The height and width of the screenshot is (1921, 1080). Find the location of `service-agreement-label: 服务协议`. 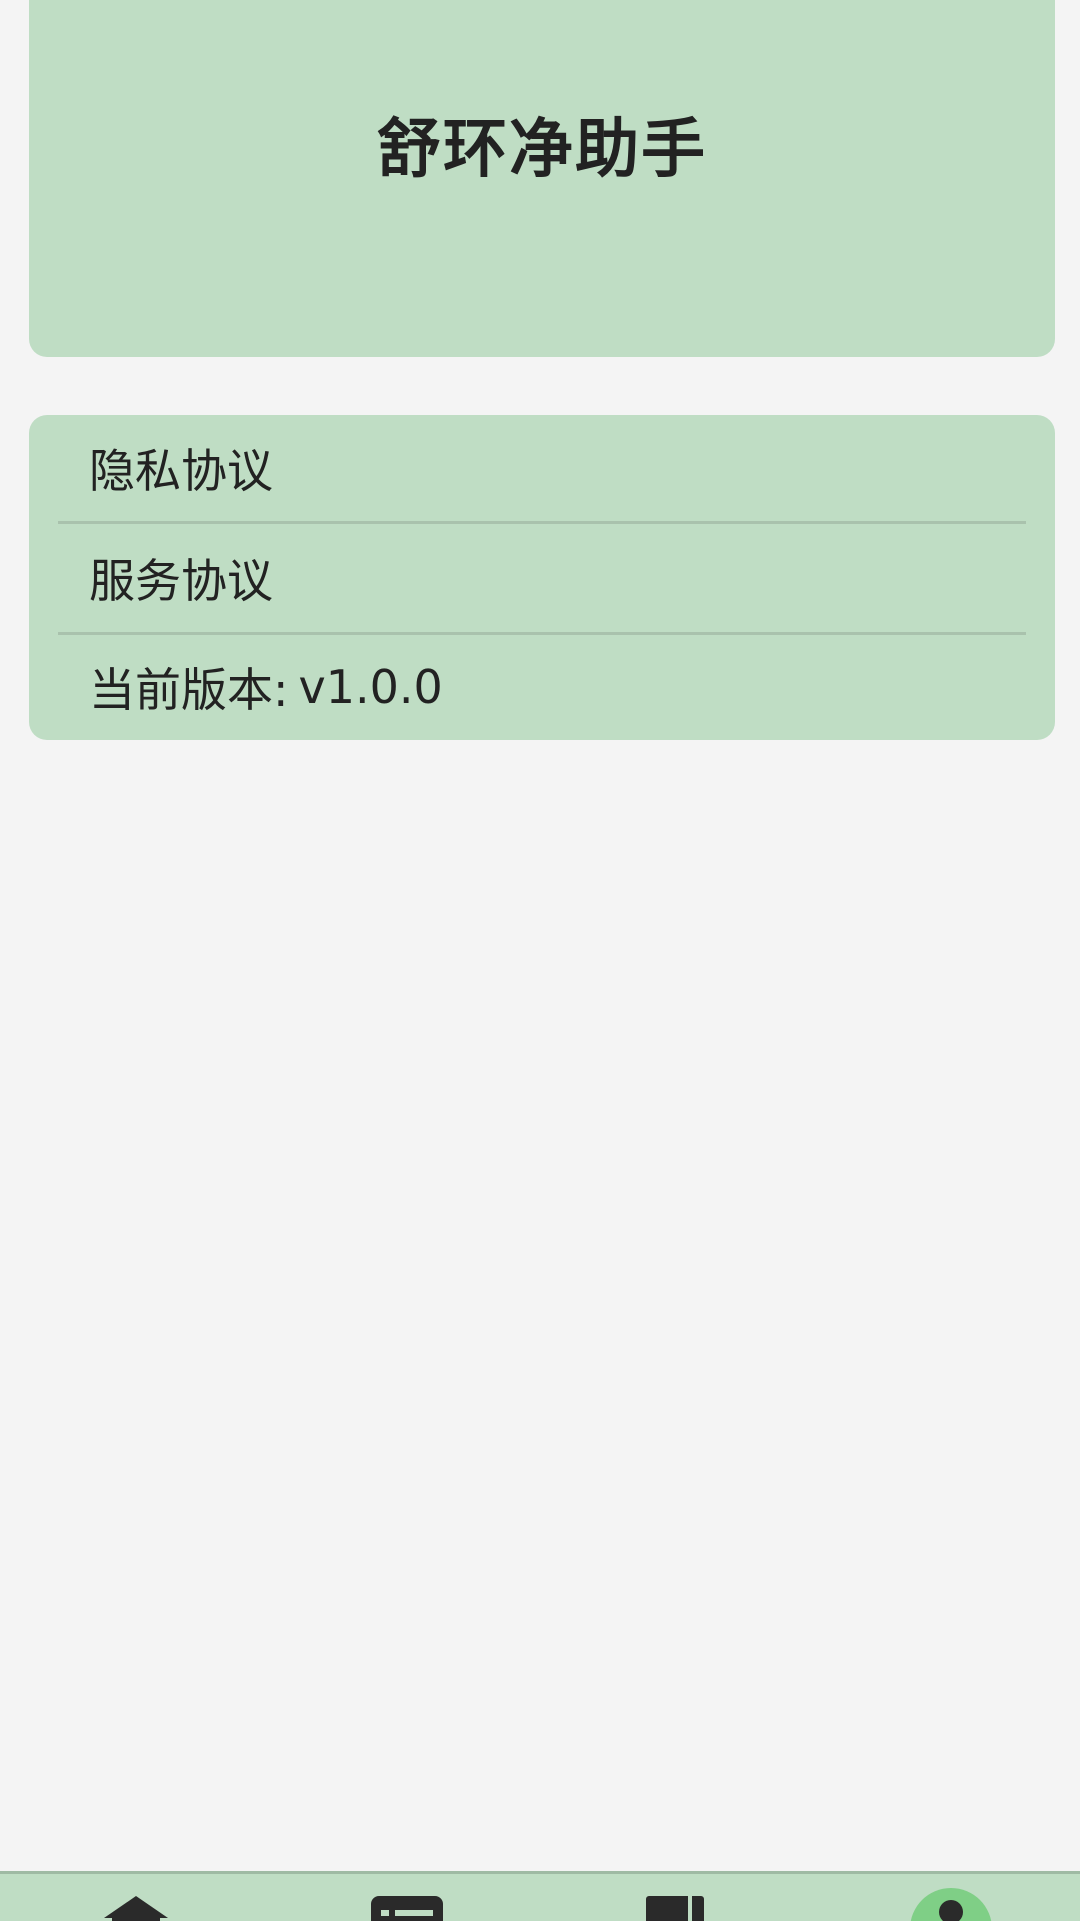

service-agreement-label: 服务协议 is located at coordinates (181, 581).